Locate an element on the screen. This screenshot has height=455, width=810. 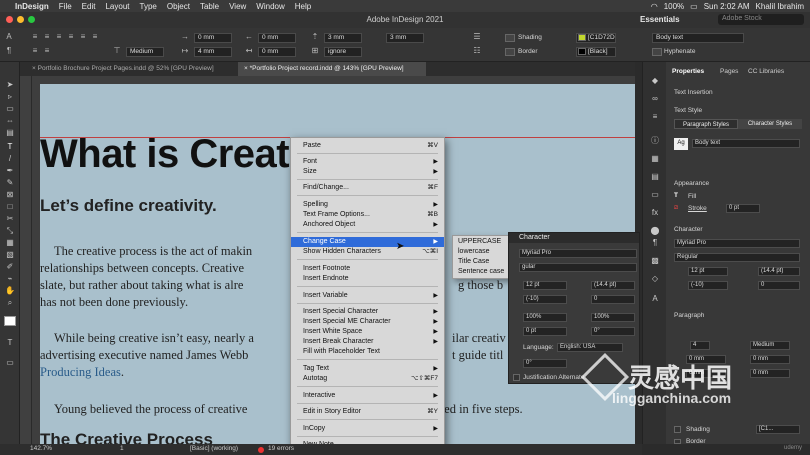
menu-item-anchored-object: Anchored Object ▶ is located at coordinates (367, 225).